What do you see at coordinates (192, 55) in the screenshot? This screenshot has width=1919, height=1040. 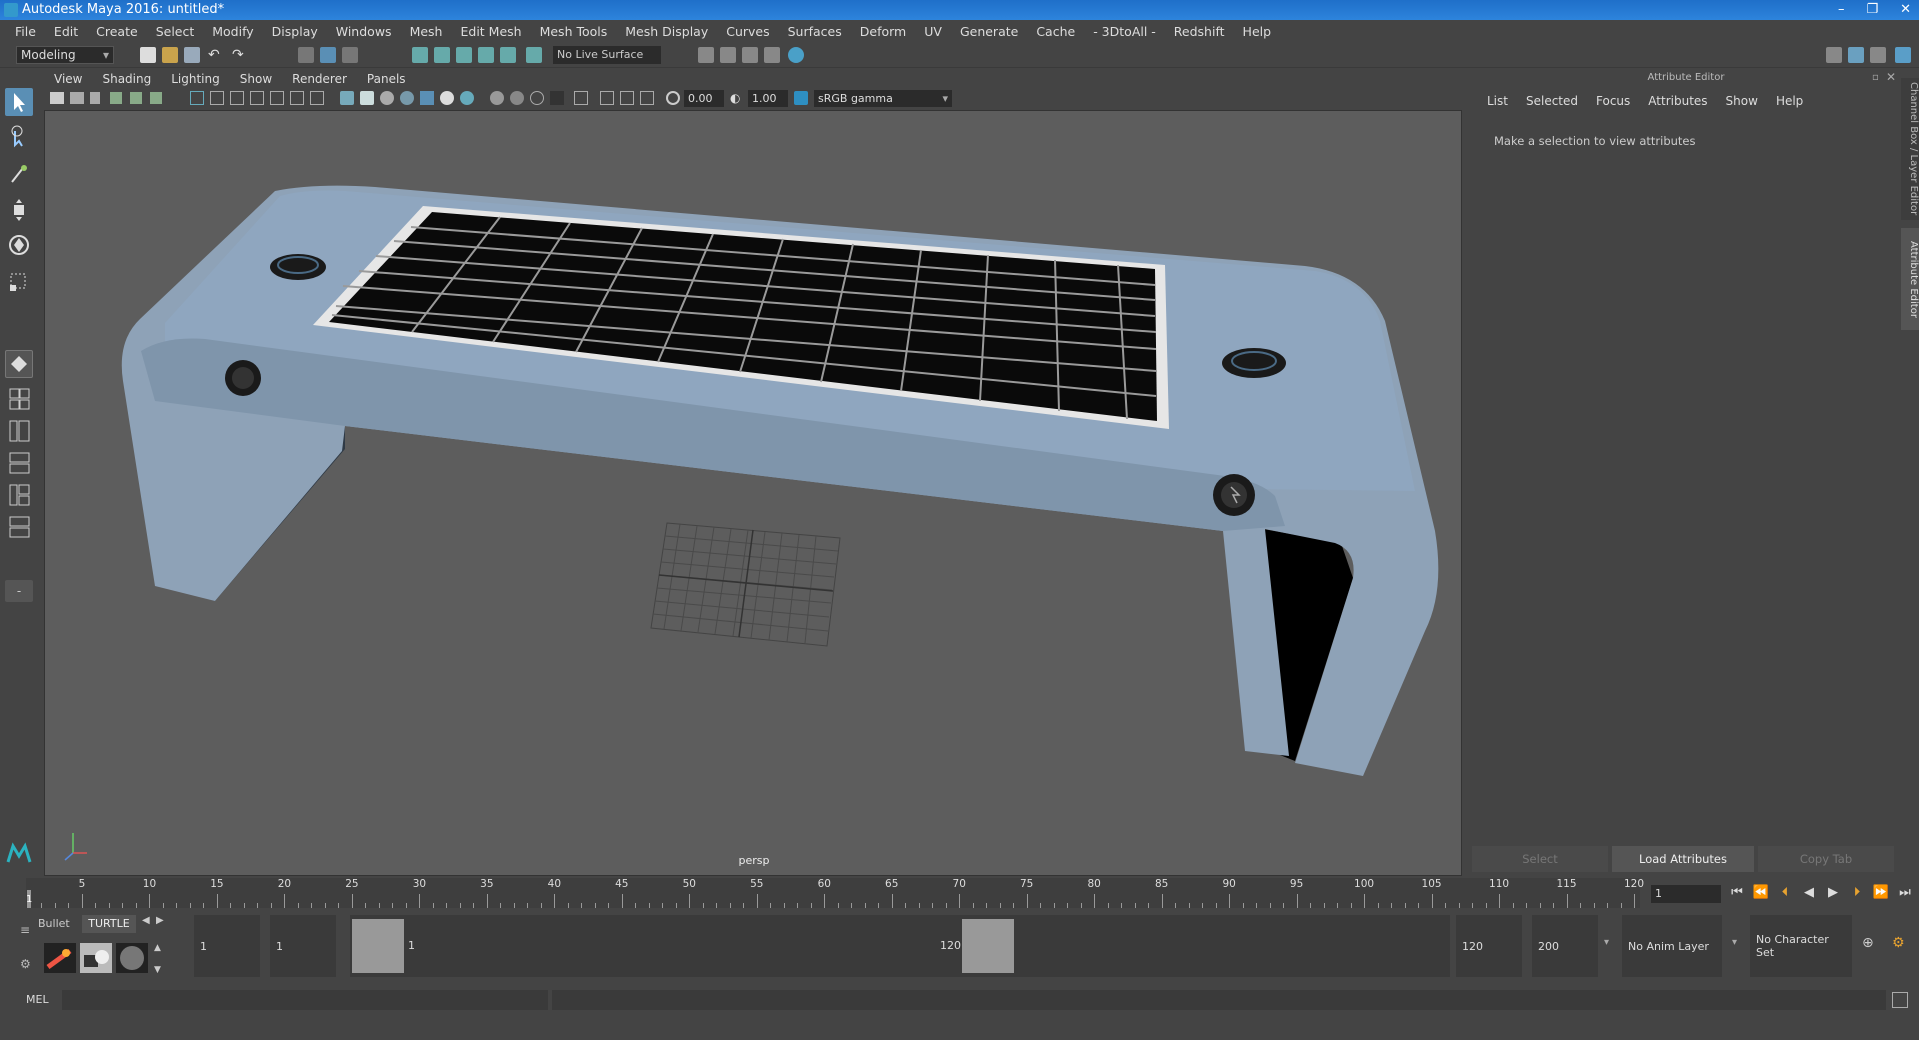 I see `save-scene-icon` at bounding box center [192, 55].